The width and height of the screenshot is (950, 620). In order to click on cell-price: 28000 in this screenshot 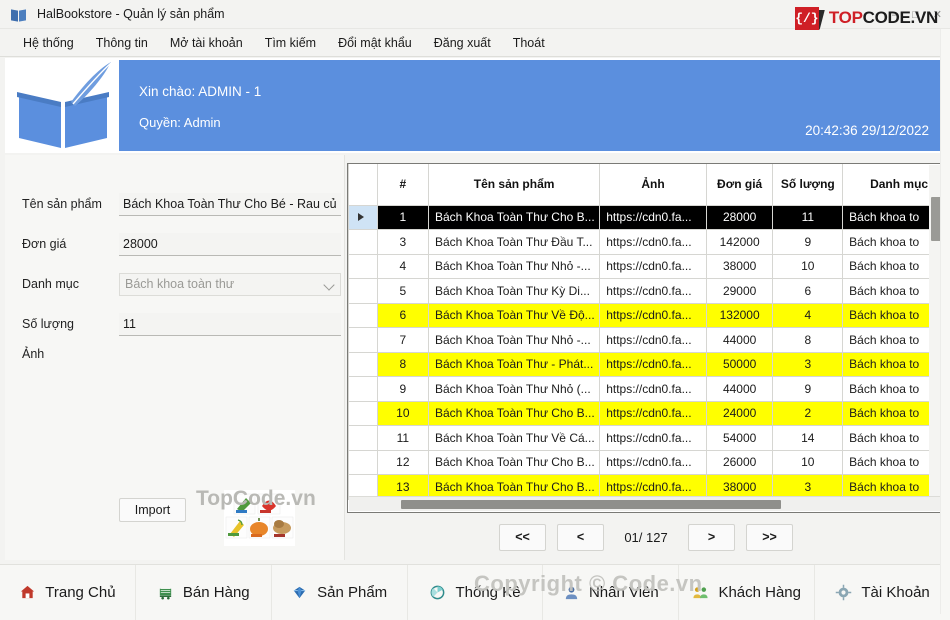, I will do `click(739, 217)`.